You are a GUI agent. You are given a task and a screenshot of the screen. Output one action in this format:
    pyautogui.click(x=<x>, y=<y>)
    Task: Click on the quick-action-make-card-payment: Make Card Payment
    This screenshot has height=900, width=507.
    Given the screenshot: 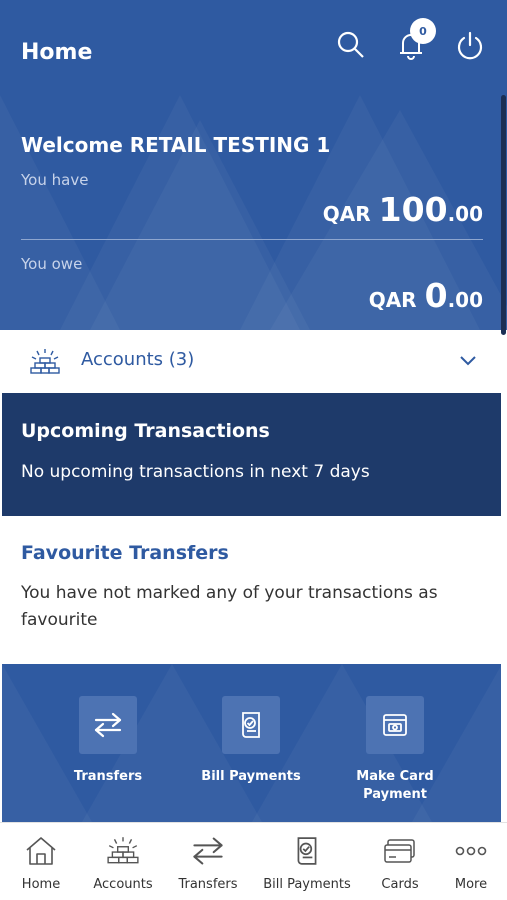 What is the action you would take?
    pyautogui.click(x=395, y=750)
    